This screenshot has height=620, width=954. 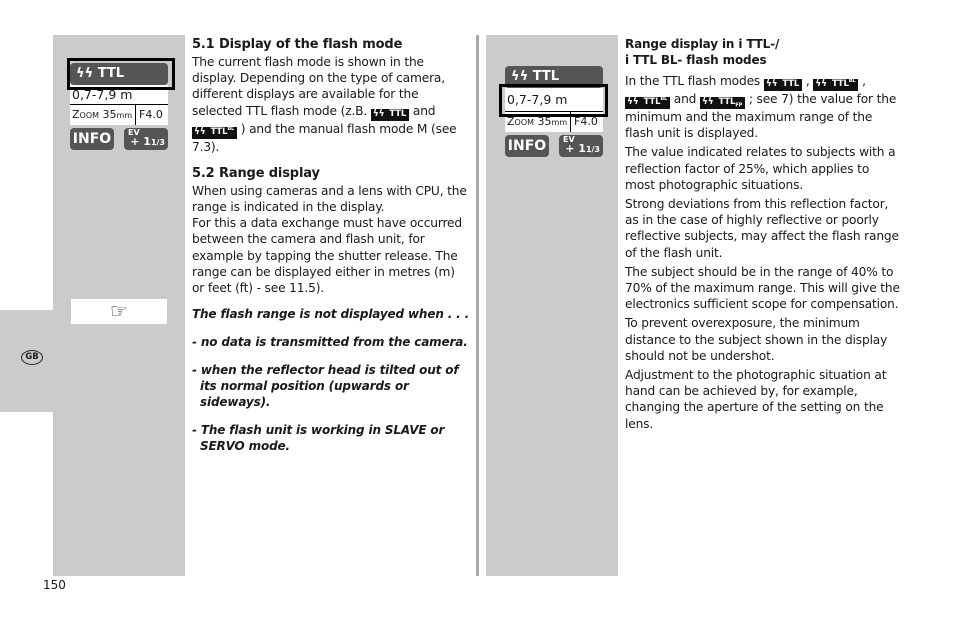 What do you see at coordinates (256, 173) in the screenshot?
I see `section-5-2-title: 5.2 Range display` at bounding box center [256, 173].